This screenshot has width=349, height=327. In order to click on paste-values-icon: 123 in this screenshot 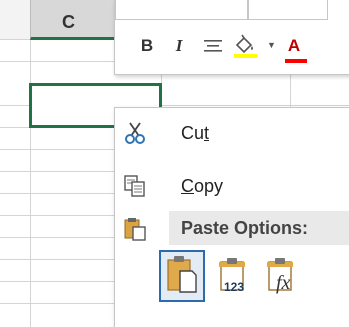, I will do `click(233, 276)`.